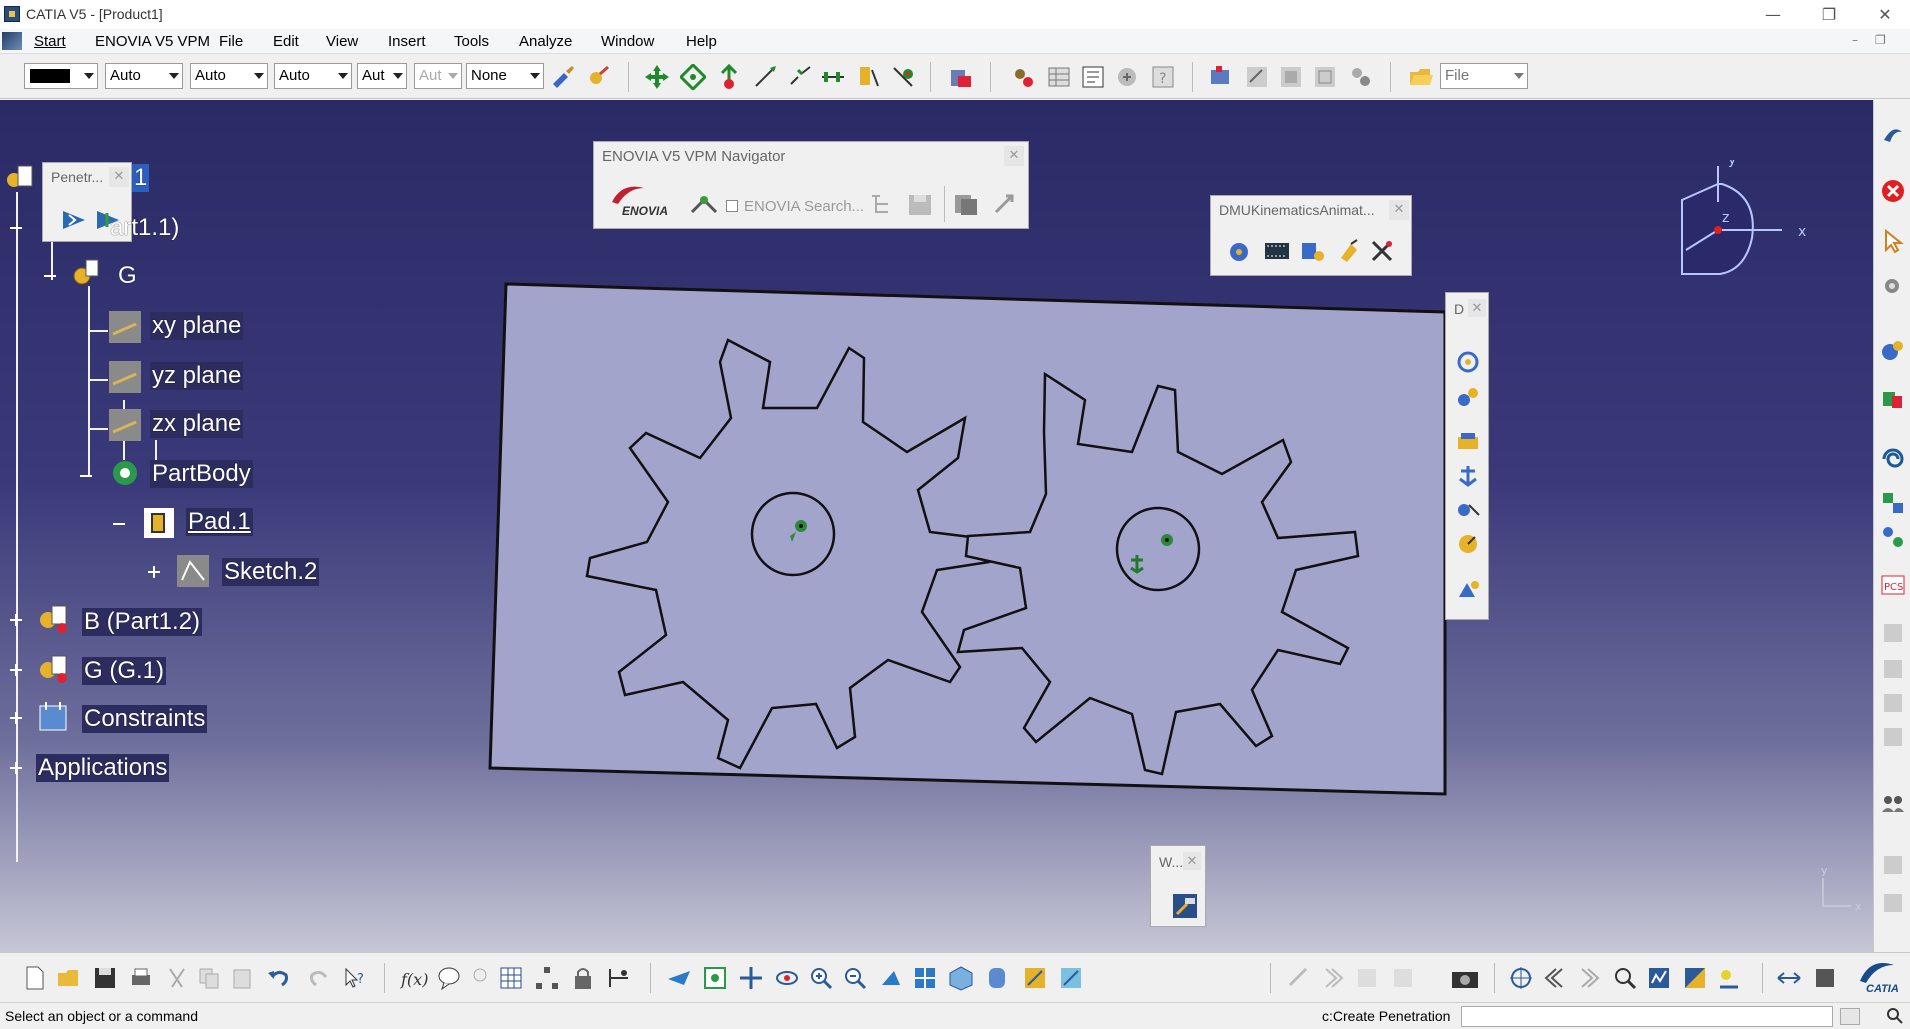  Describe the element at coordinates (1893, 241) in the screenshot. I see `select-icon` at that location.